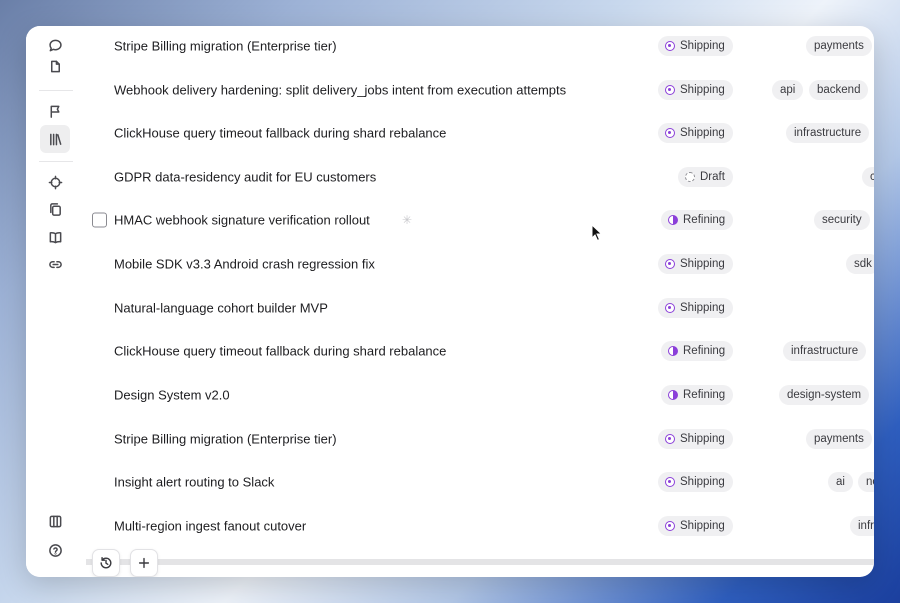  Describe the element at coordinates (55, 550) in the screenshot. I see `help-icon` at that location.